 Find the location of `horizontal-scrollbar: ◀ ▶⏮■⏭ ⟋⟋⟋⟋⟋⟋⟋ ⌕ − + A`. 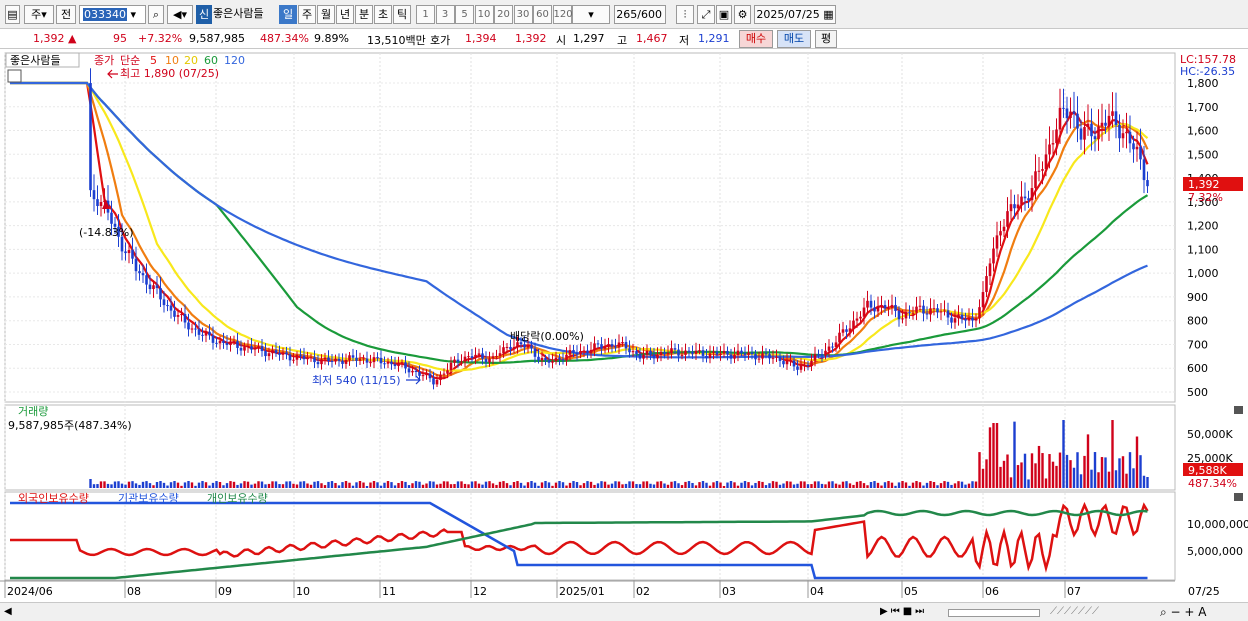

horizontal-scrollbar: ◀ ▶⏮■⏭ ⟋⟋⟋⟋⟋⟋⟋ ⌕ − + A is located at coordinates (624, 611).